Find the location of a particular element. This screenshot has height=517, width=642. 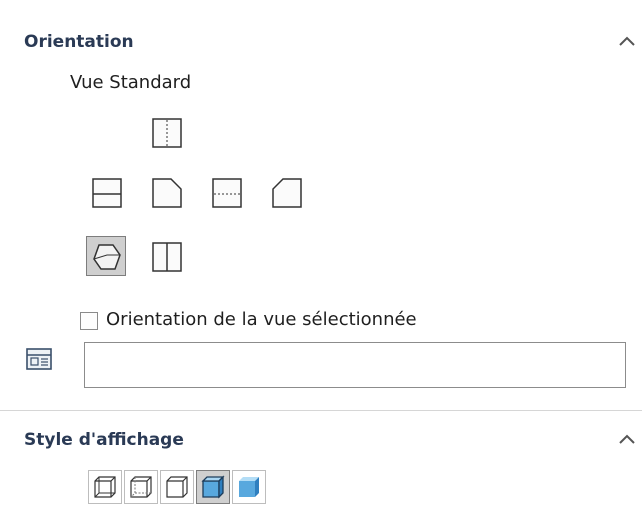

wireframe-icon is located at coordinates (105, 487).